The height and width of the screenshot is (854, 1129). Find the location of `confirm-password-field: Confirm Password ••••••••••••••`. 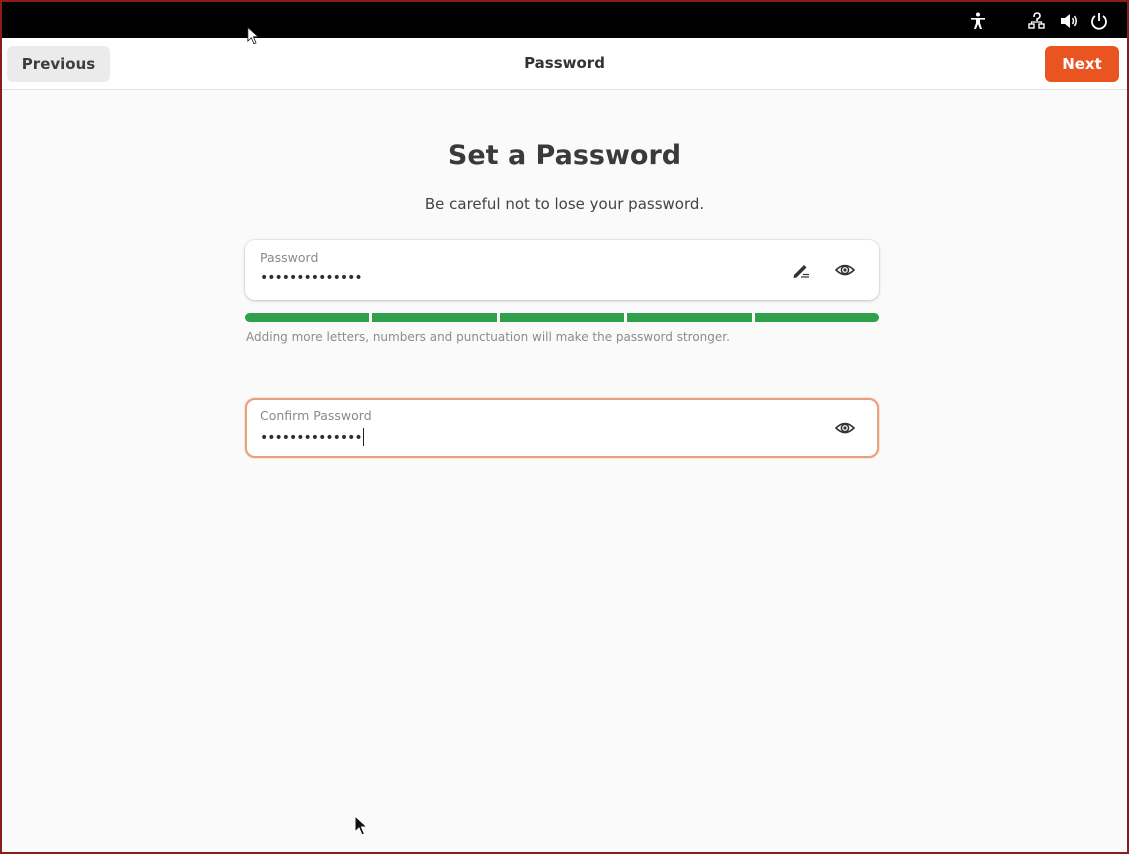

confirm-password-field: Confirm Password •••••••••••••• is located at coordinates (562, 428).